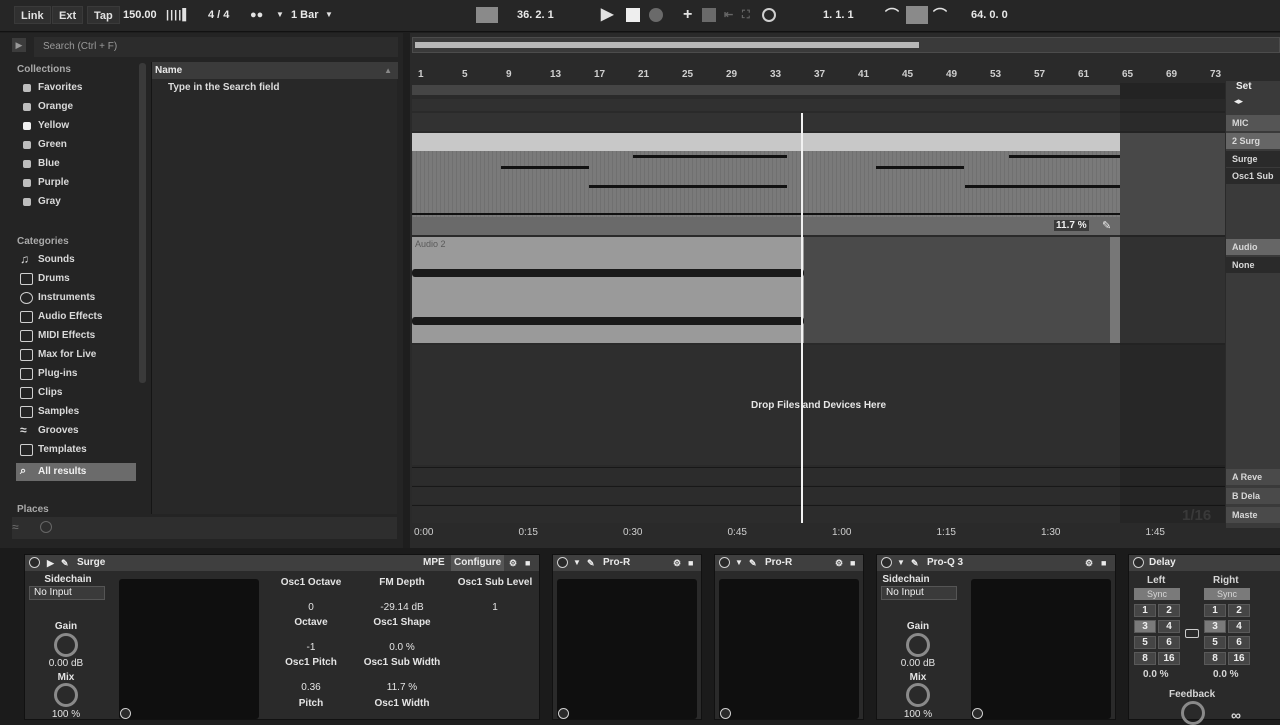 The width and height of the screenshot is (1280, 725). I want to click on category-sounds: ♫ Sounds, so click(76, 260).